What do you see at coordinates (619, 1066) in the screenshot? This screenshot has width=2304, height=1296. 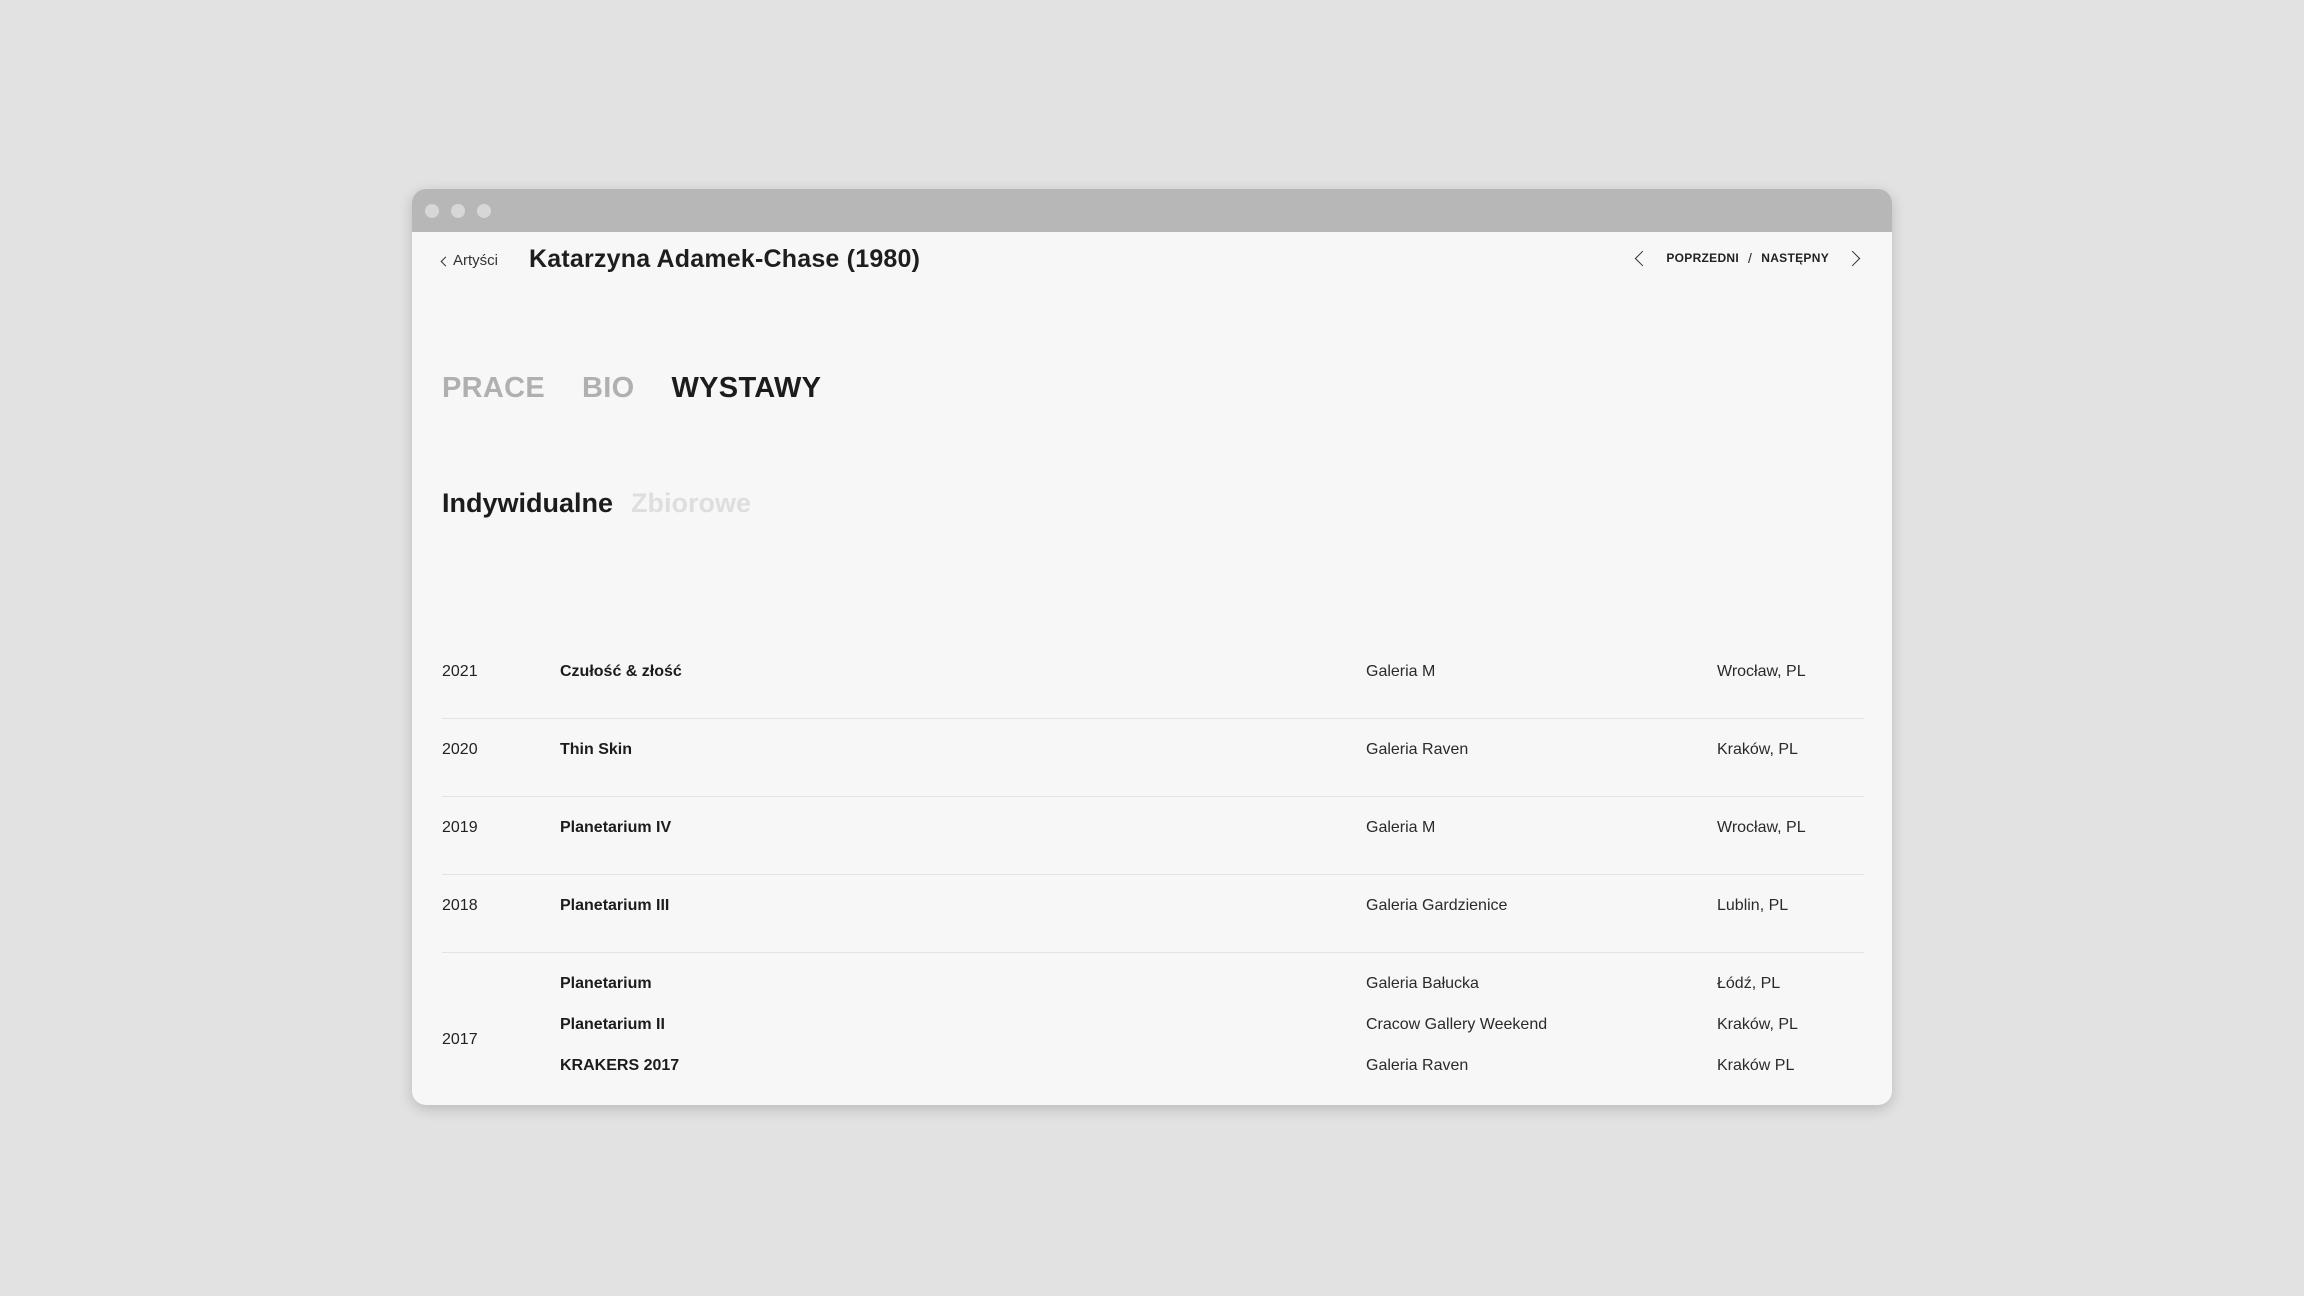 I see `exhibition-title: KRAKERS 2017` at bounding box center [619, 1066].